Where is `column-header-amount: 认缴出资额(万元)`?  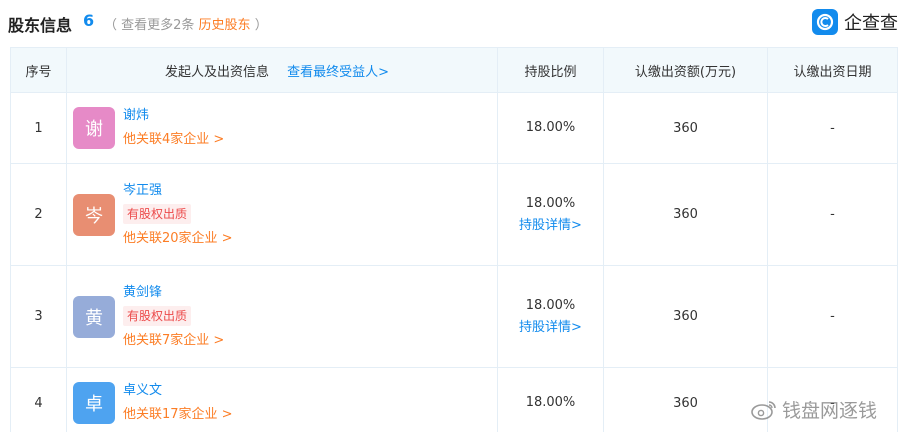
column-header-amount: 认缴出资额(万元) is located at coordinates (685, 70).